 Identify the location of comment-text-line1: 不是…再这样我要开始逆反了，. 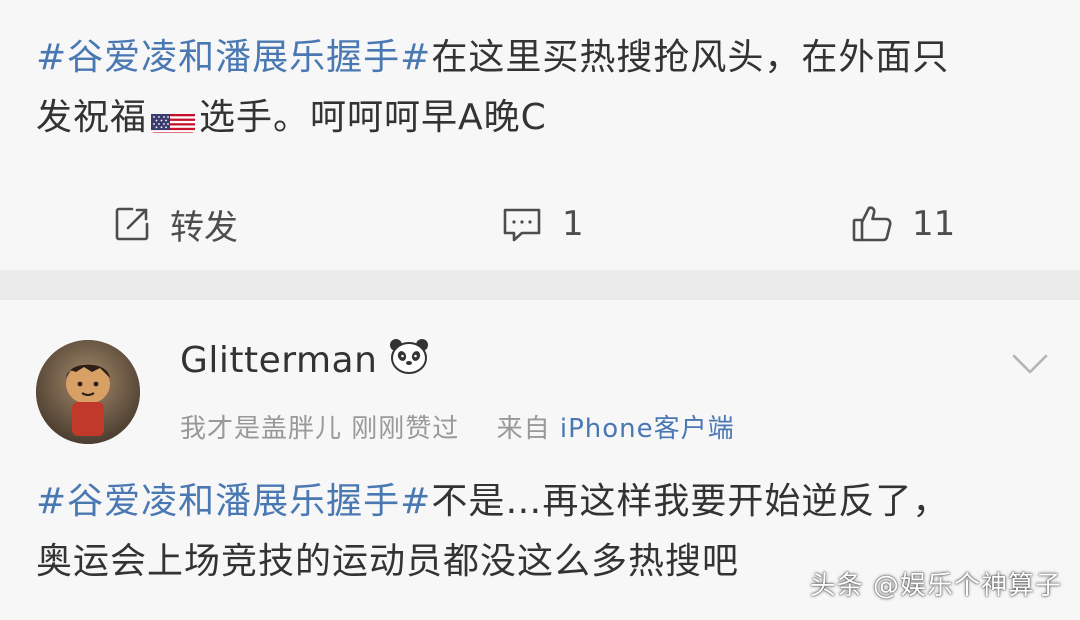
(690, 501).